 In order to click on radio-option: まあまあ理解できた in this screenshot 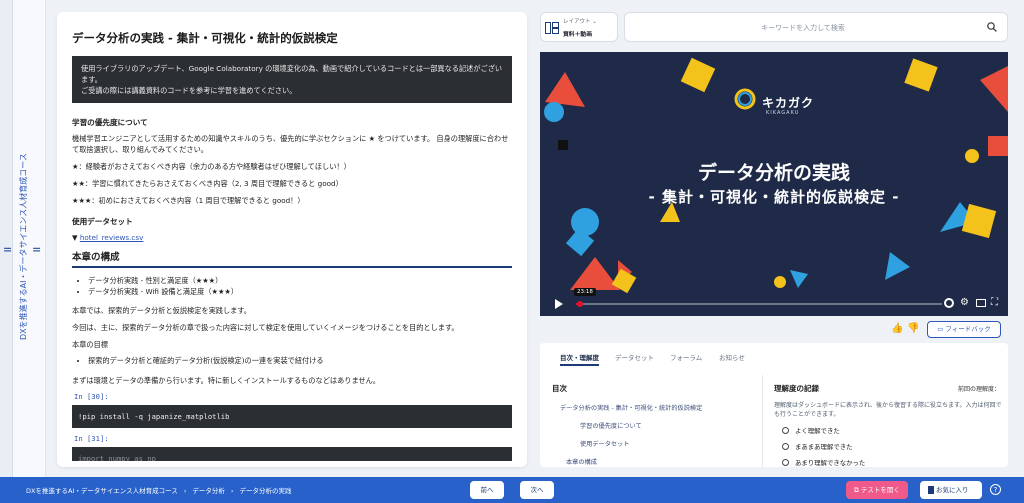, I will do `click(889, 446)`.